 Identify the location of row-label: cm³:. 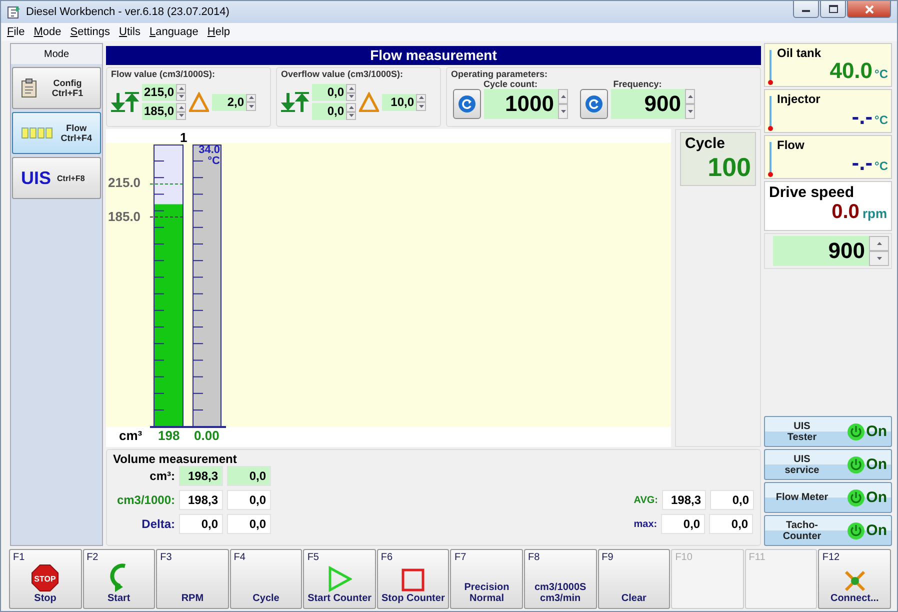
(161, 476).